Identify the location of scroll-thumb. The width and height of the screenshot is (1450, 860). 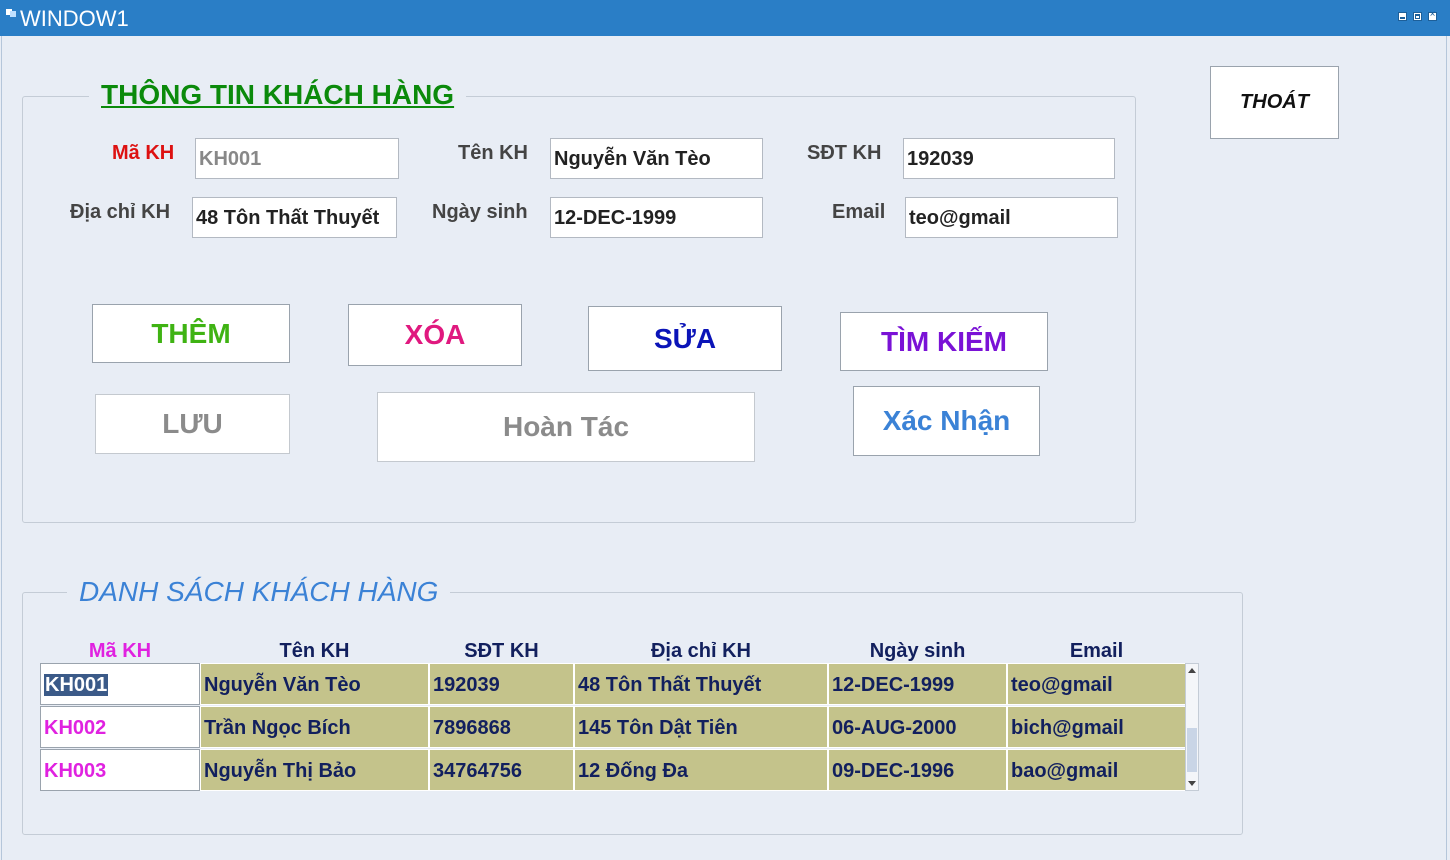
(1192, 750).